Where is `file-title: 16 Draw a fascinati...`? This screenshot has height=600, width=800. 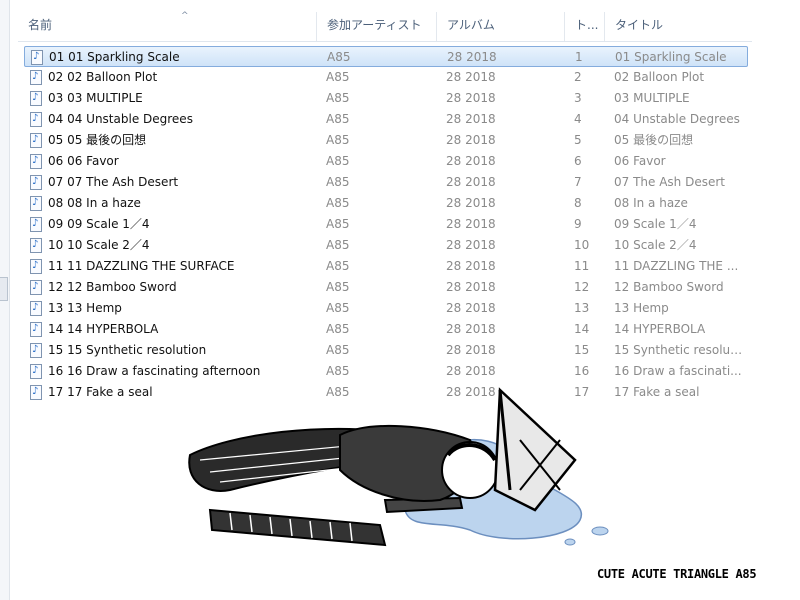 file-title: 16 Draw a fascinati... is located at coordinates (678, 371).